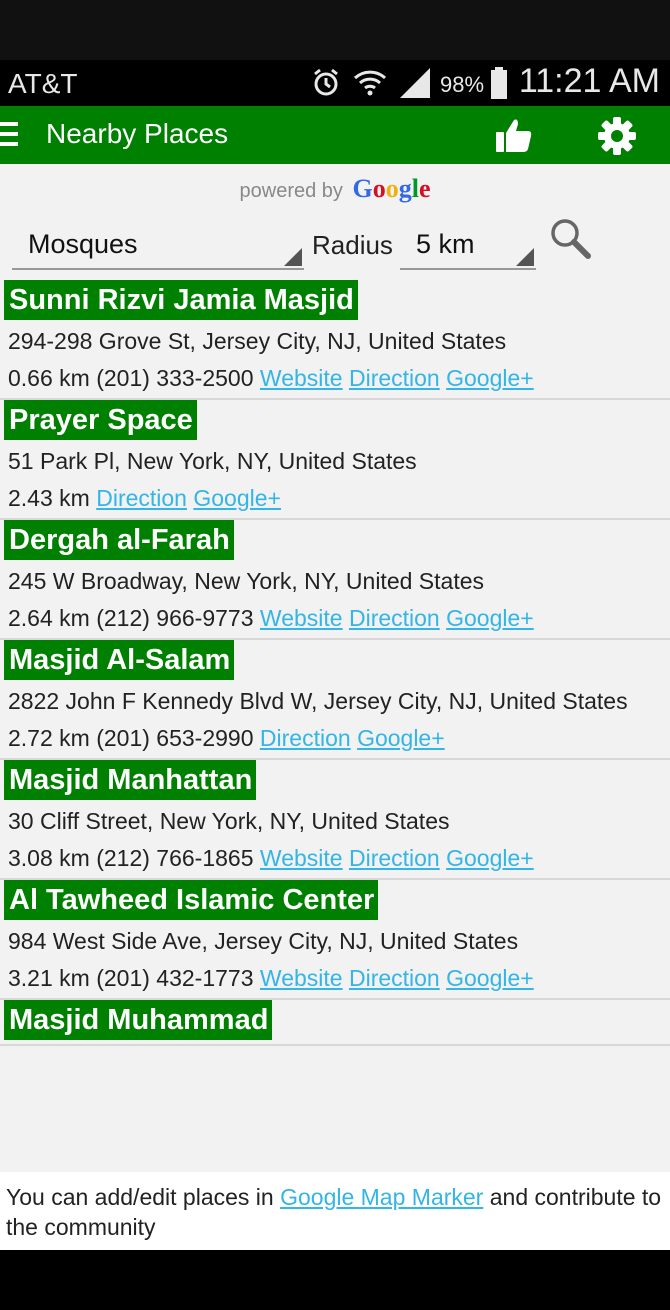 The width and height of the screenshot is (670, 1310). Describe the element at coordinates (391, 188) in the screenshot. I see `google-logo: Google` at that location.